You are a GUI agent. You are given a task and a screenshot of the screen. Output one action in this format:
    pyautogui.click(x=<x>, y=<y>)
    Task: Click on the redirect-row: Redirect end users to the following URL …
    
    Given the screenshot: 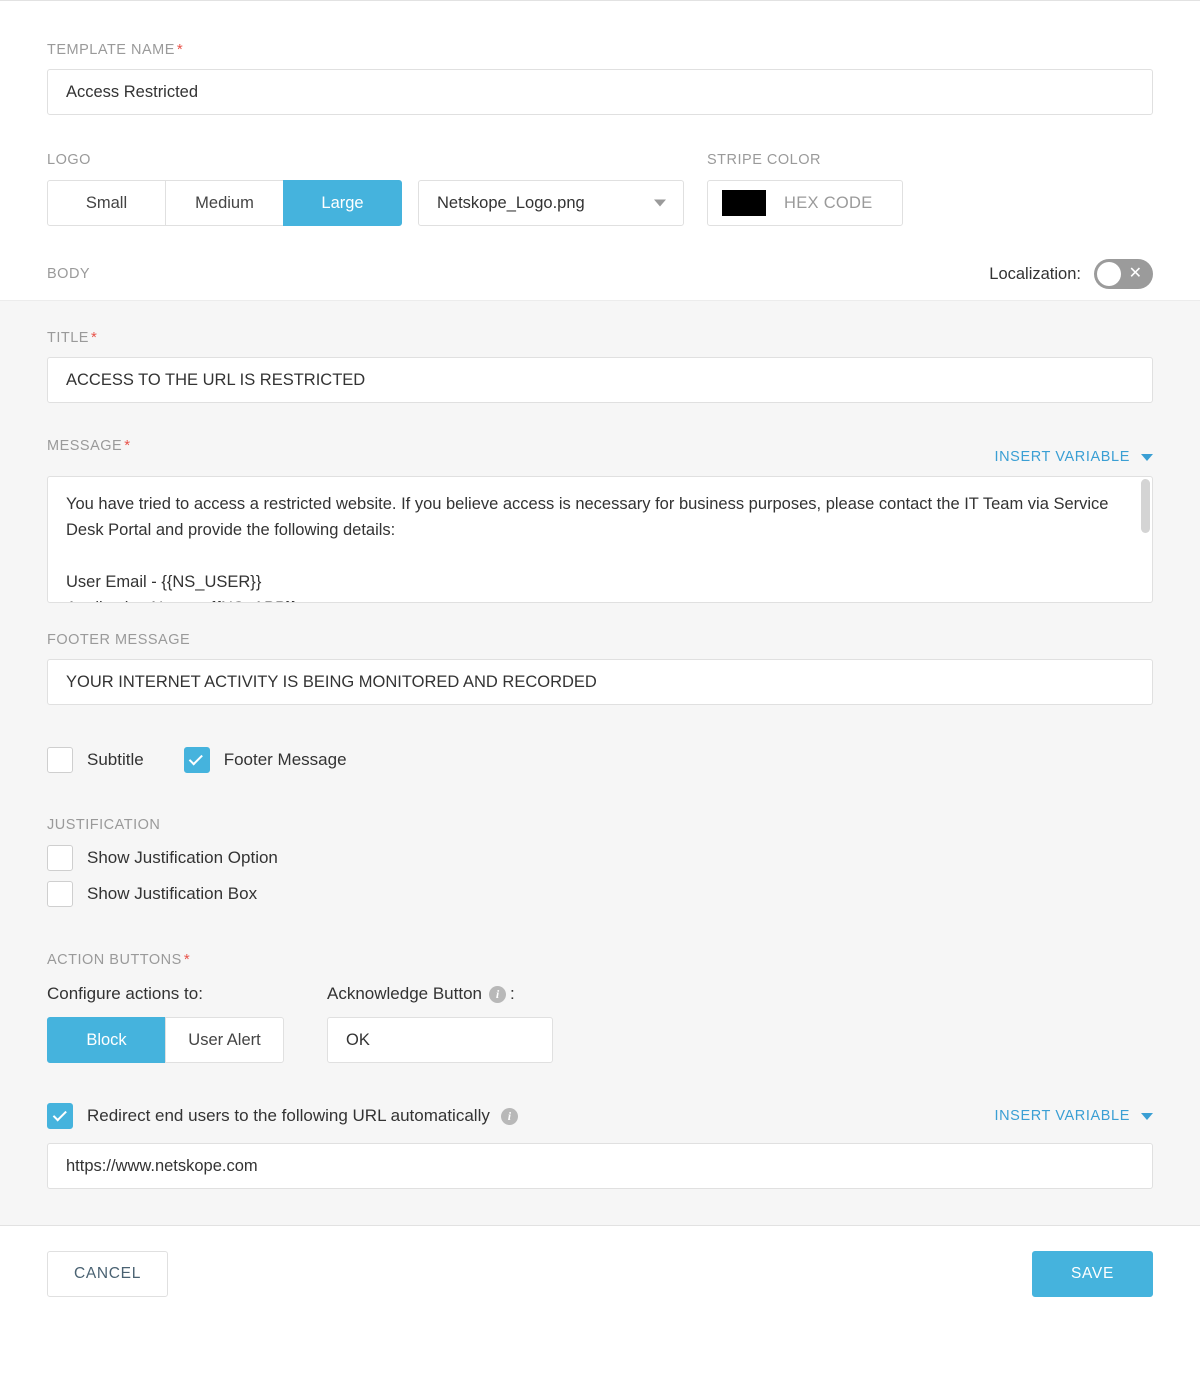 What is the action you would take?
    pyautogui.click(x=600, y=1116)
    